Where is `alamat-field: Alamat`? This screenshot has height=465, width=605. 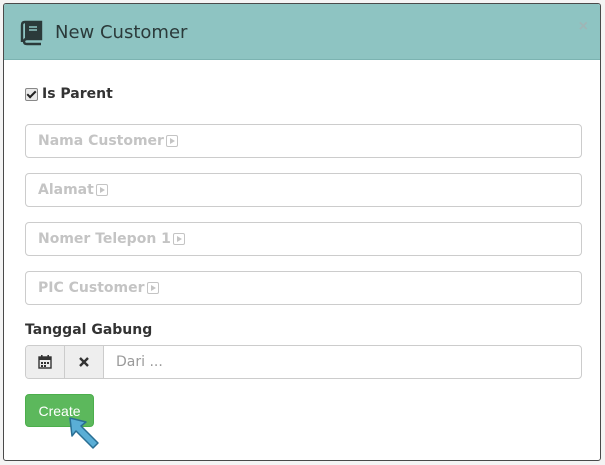
alamat-field: Alamat is located at coordinates (303, 190).